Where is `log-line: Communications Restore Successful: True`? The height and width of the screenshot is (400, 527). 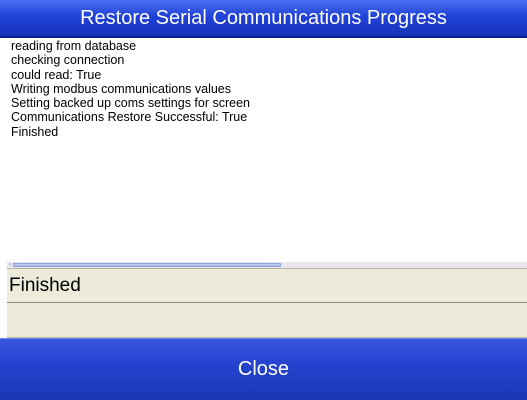 log-line: Communications Restore Successful: True is located at coordinates (129, 117).